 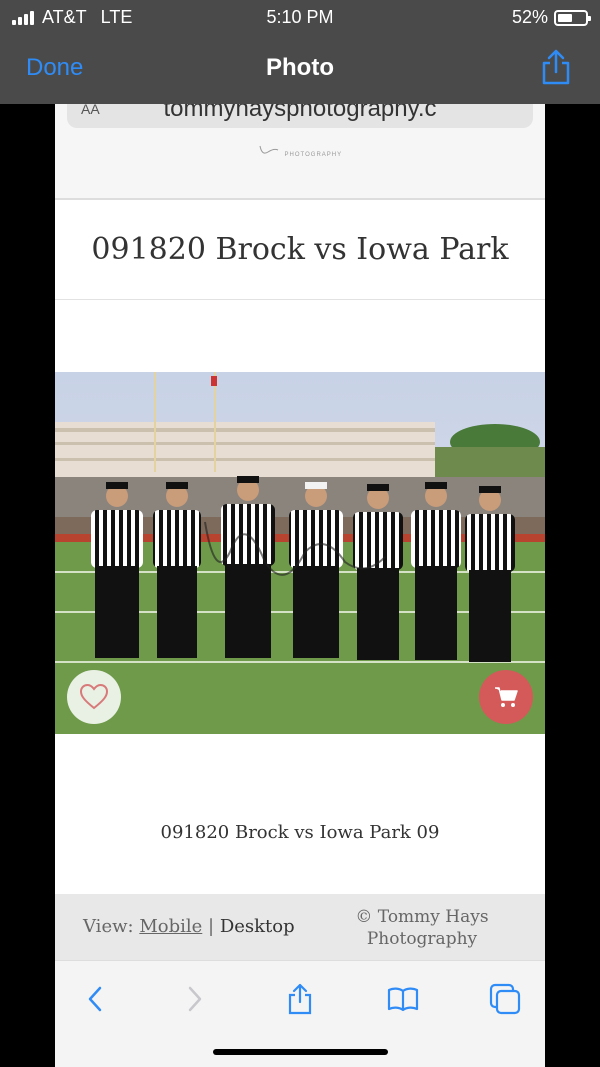 What do you see at coordinates (300, 250) in the screenshot?
I see `gallery-title: 091820 Brock vs Iowa Park` at bounding box center [300, 250].